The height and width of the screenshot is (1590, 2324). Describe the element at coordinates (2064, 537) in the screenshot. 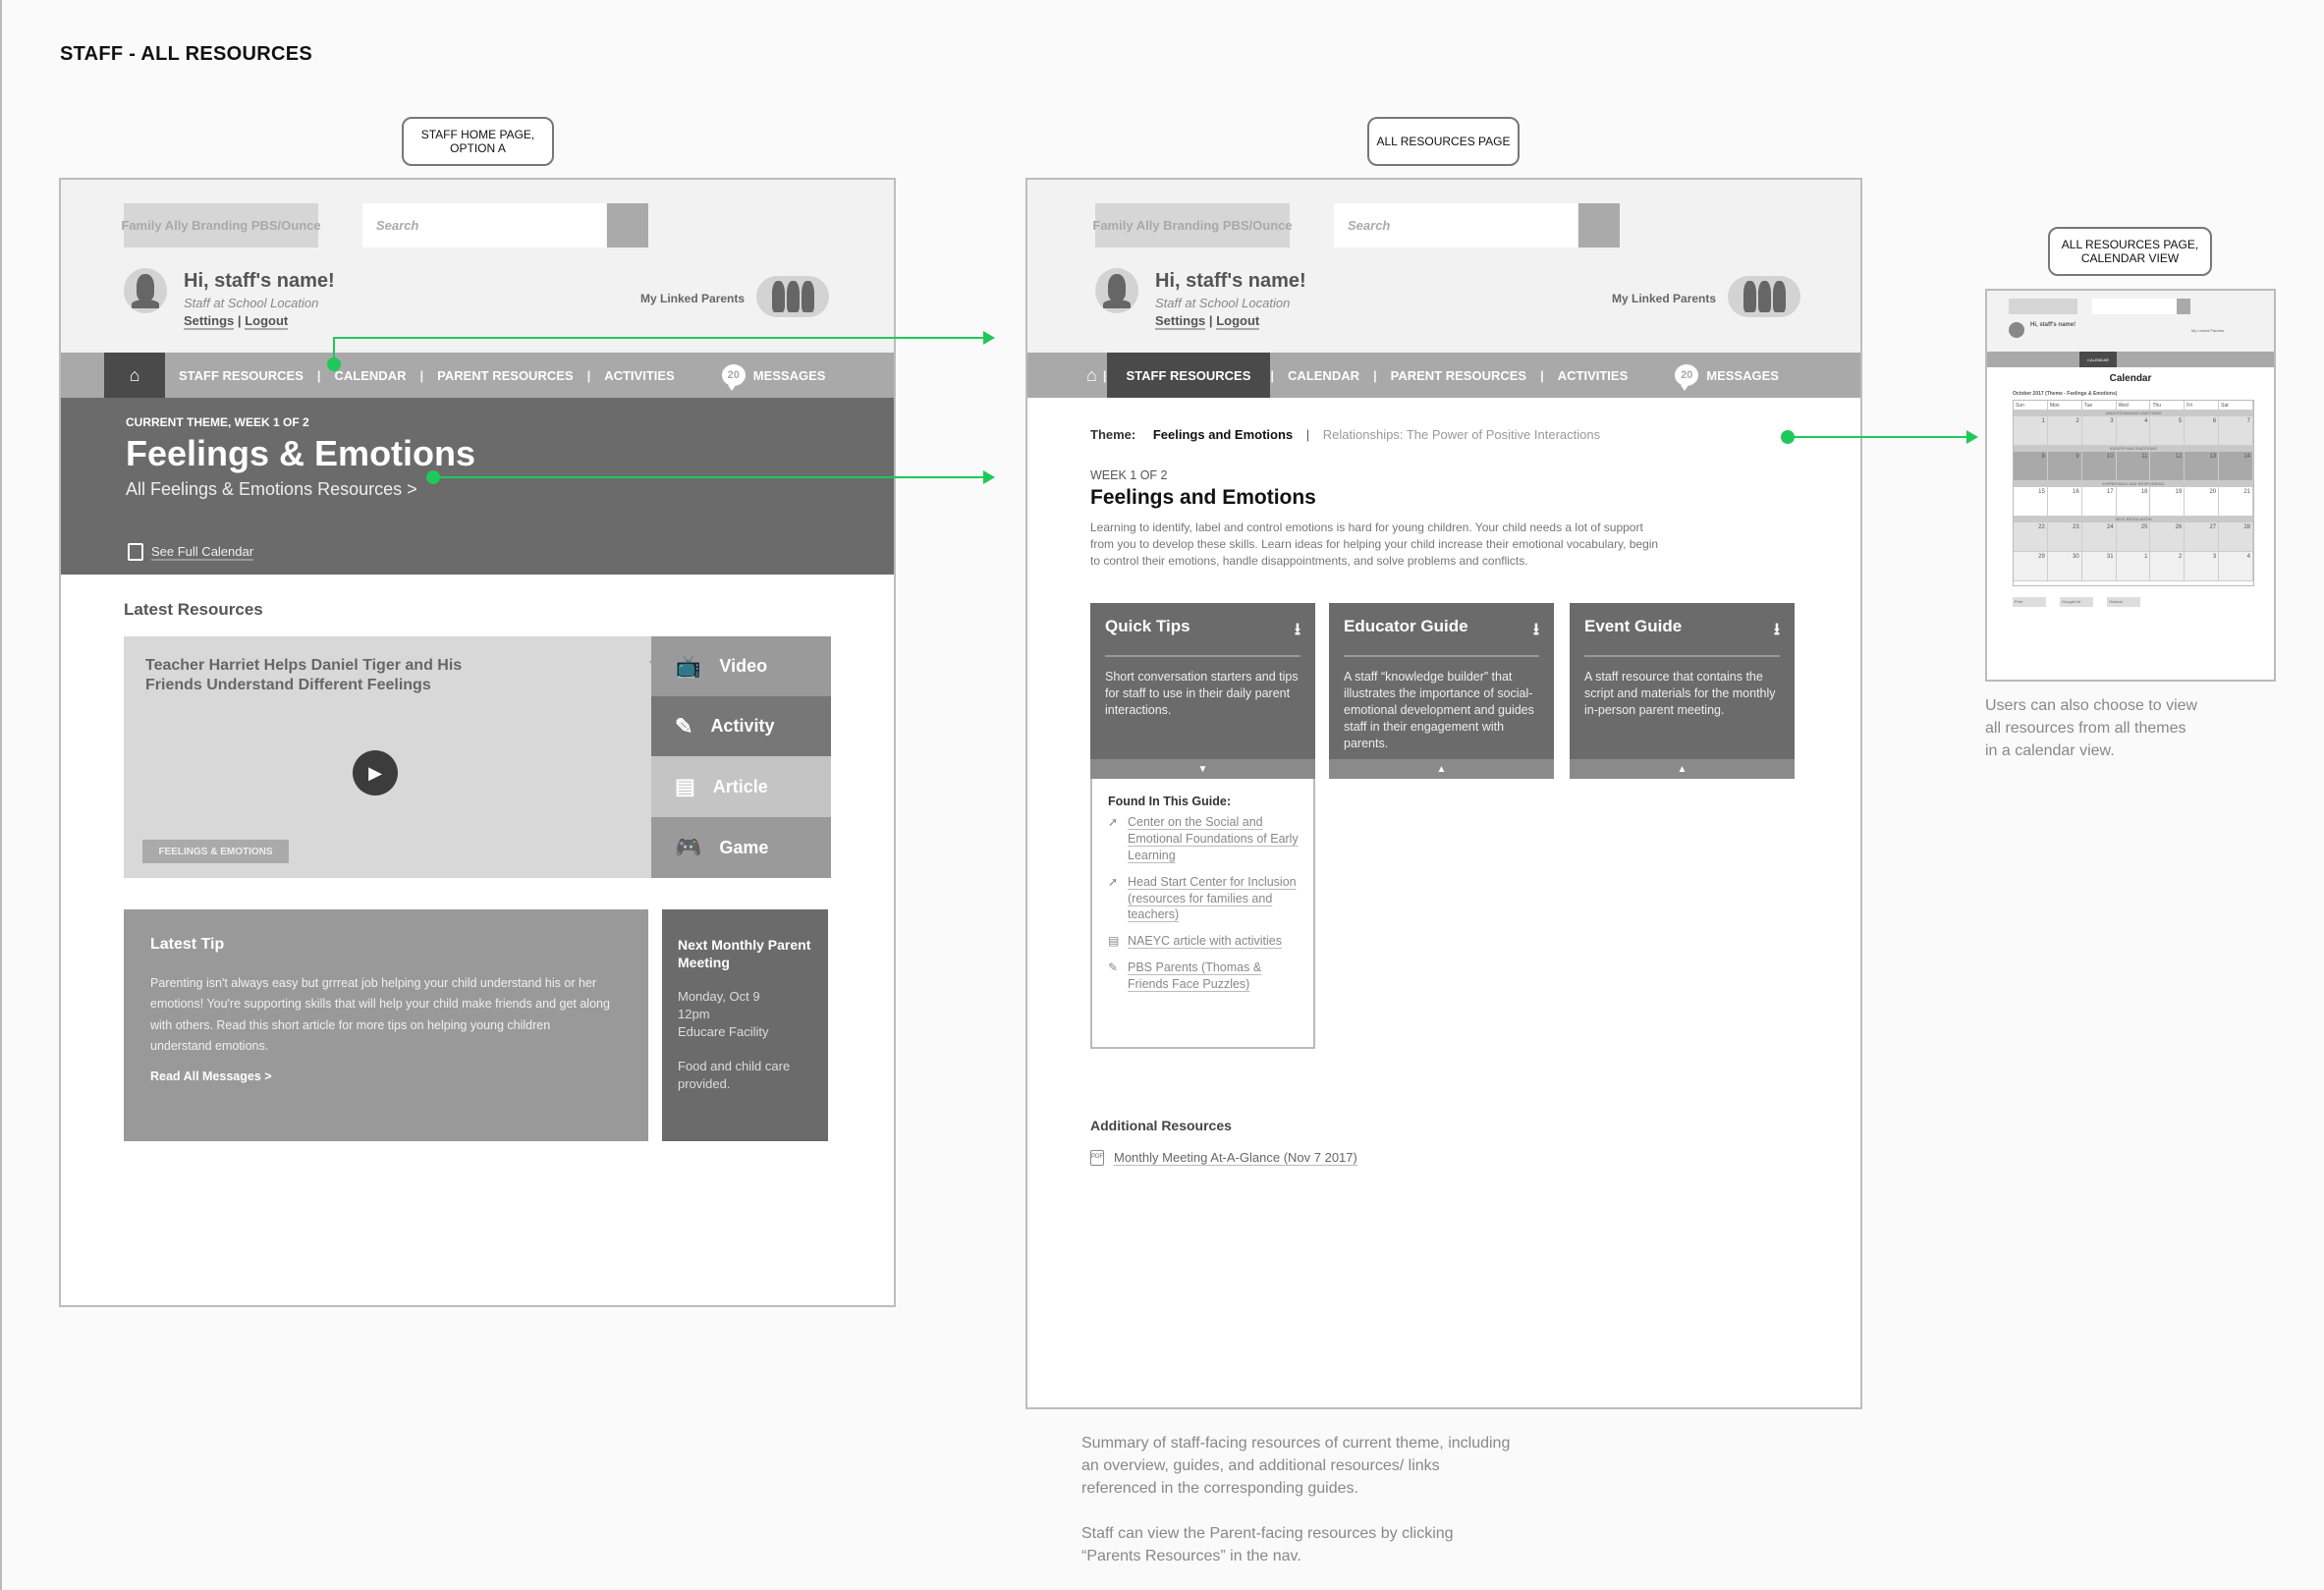

I see `calendar-day: 23` at that location.